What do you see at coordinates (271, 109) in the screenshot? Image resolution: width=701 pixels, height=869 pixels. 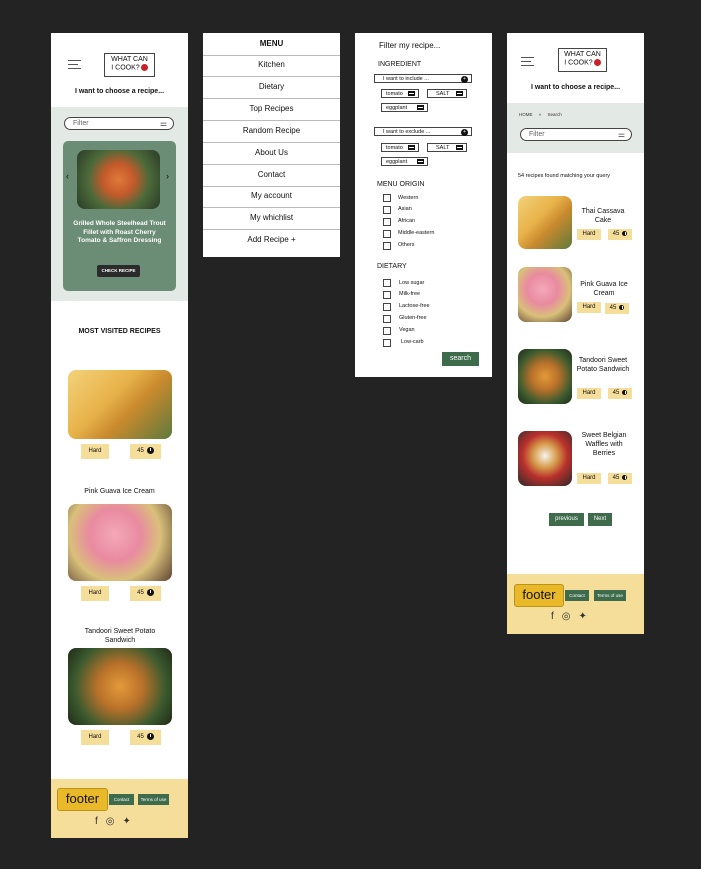 I see `menu-item-top-recipes: Top Recipes` at bounding box center [271, 109].